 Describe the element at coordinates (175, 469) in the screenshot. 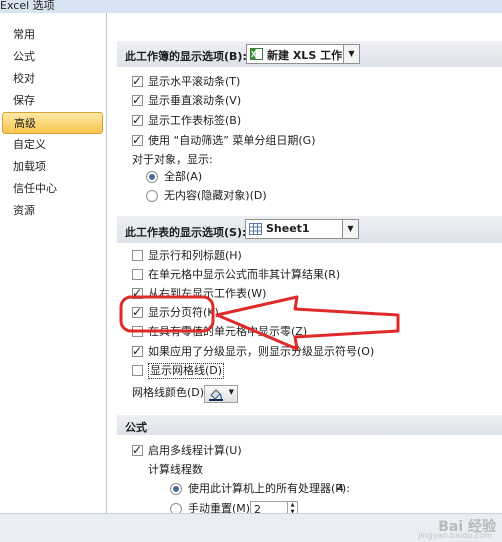

I see `threads-label: 计算线程数` at that location.